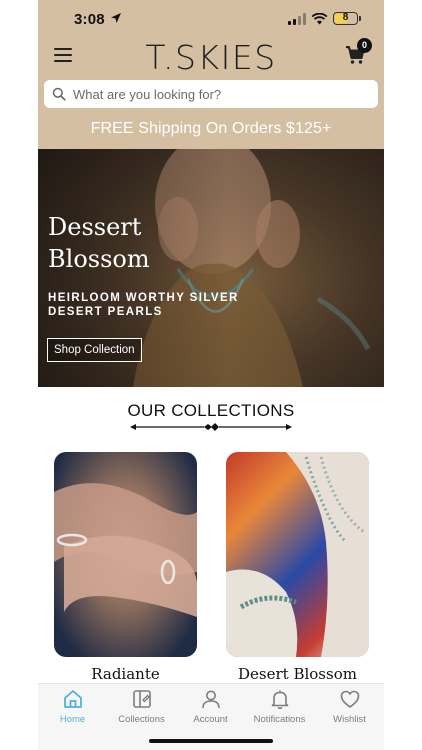 The width and height of the screenshot is (422, 750). I want to click on tab-home: Home, so click(72, 706).